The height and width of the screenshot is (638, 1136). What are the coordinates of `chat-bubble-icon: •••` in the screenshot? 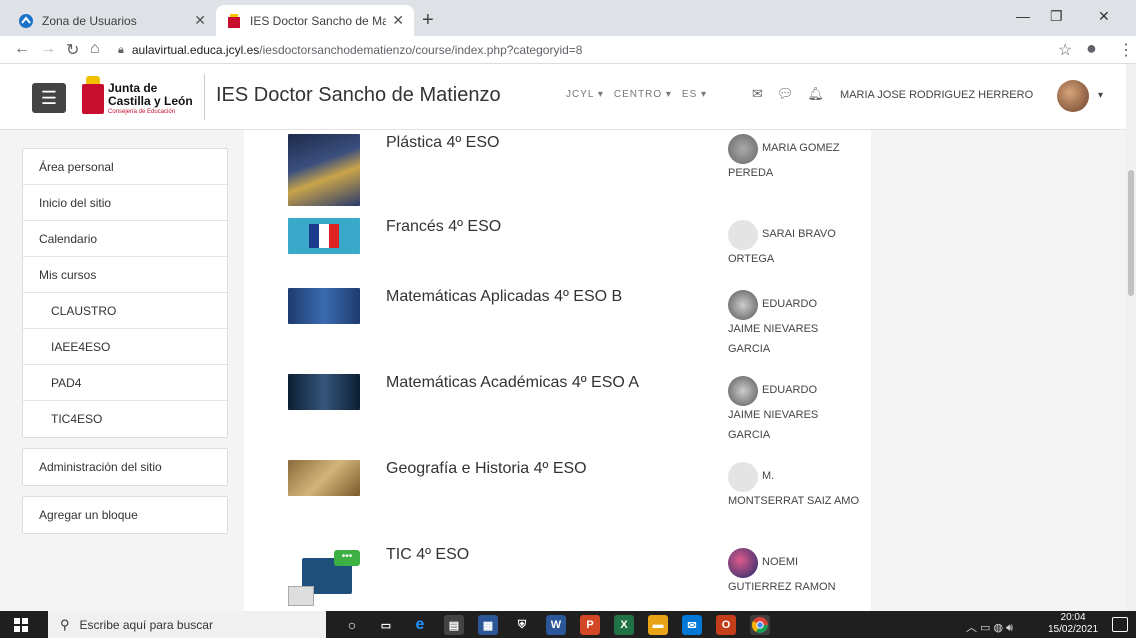 It's located at (347, 558).